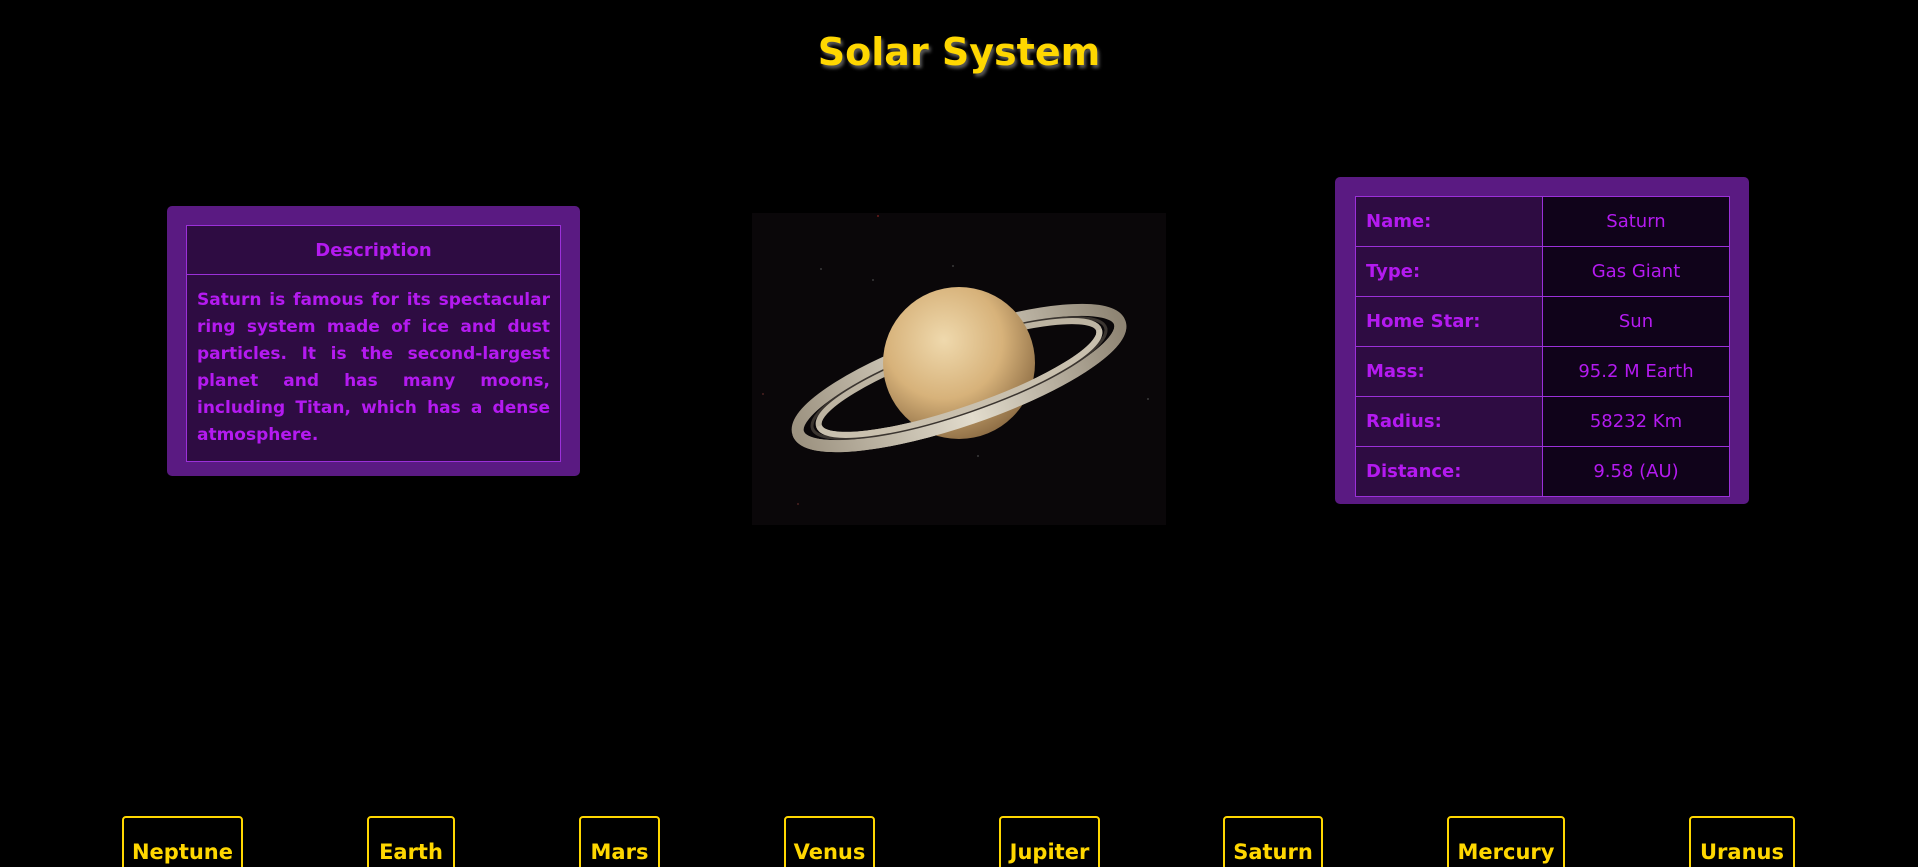  What do you see at coordinates (1049, 841) in the screenshot?
I see `nav-button-jupiter: Jupiter` at bounding box center [1049, 841].